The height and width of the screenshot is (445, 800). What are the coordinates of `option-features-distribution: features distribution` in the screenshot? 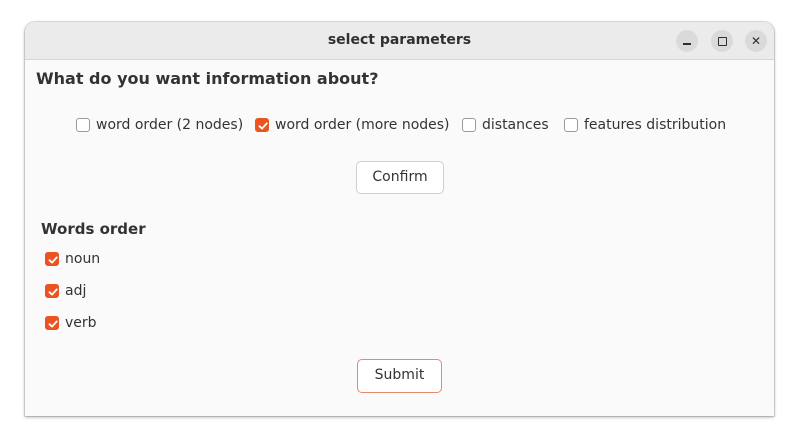 It's located at (645, 125).